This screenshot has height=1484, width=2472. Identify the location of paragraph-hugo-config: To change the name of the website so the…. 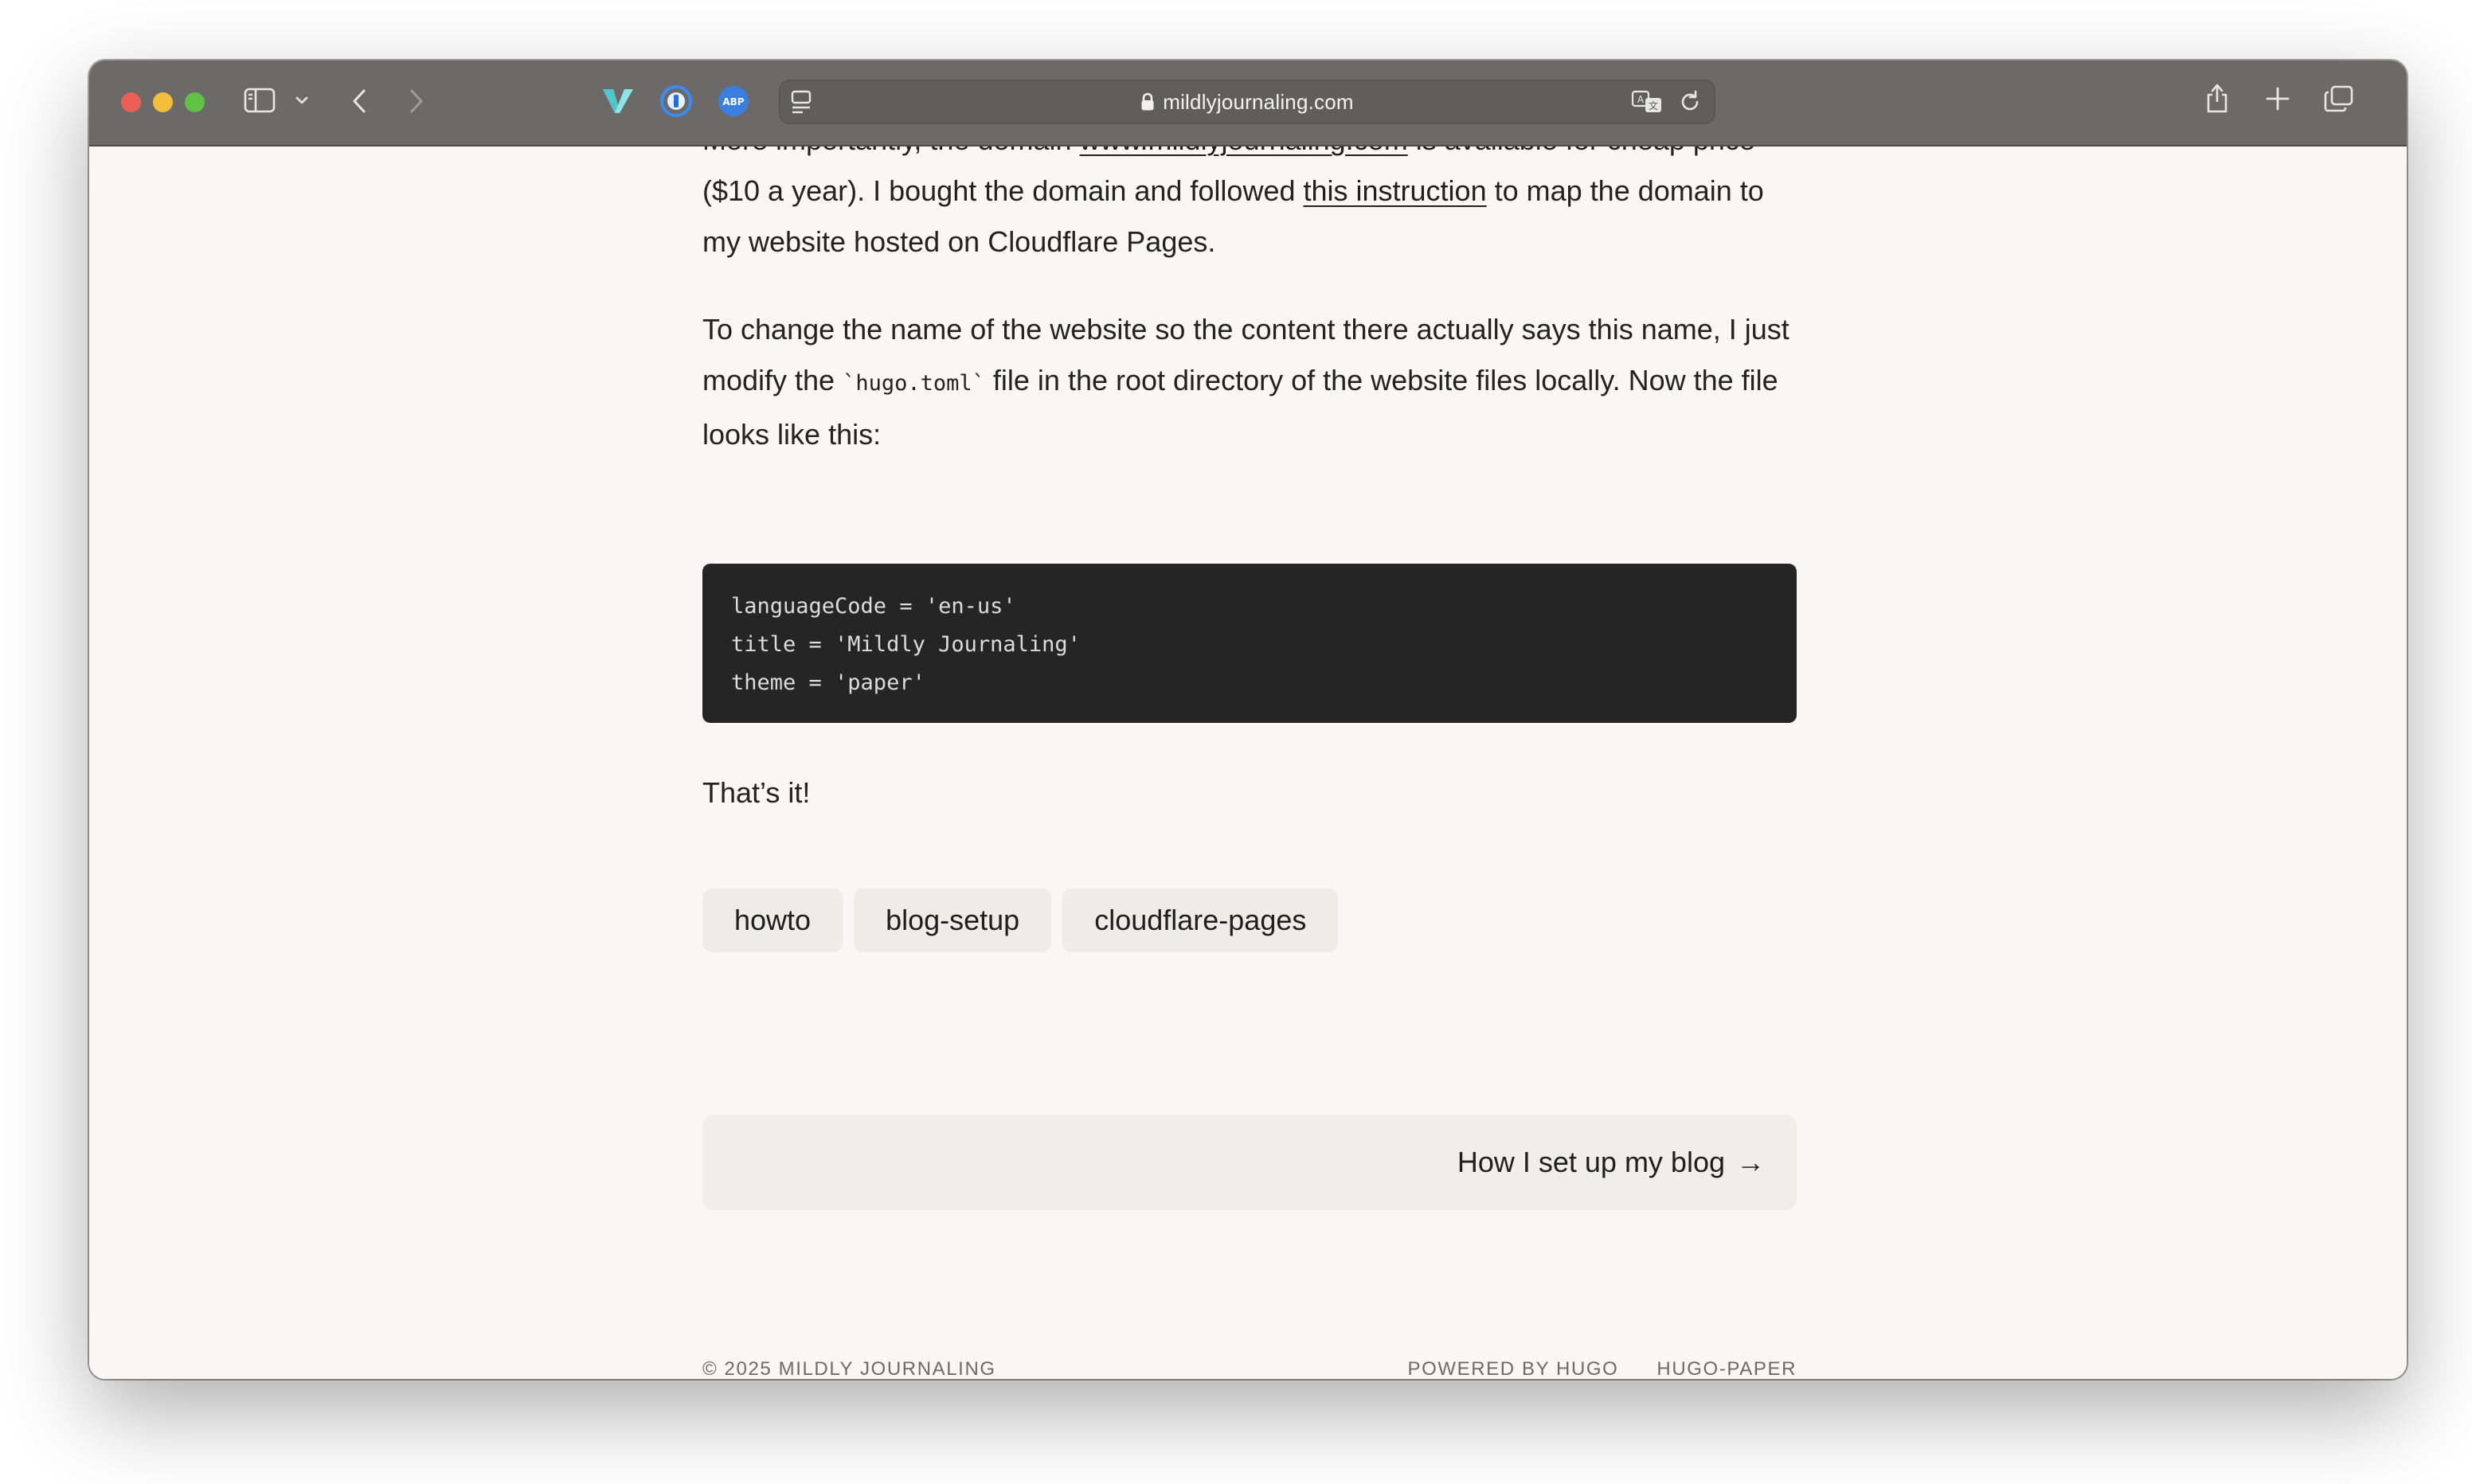
(1249, 382).